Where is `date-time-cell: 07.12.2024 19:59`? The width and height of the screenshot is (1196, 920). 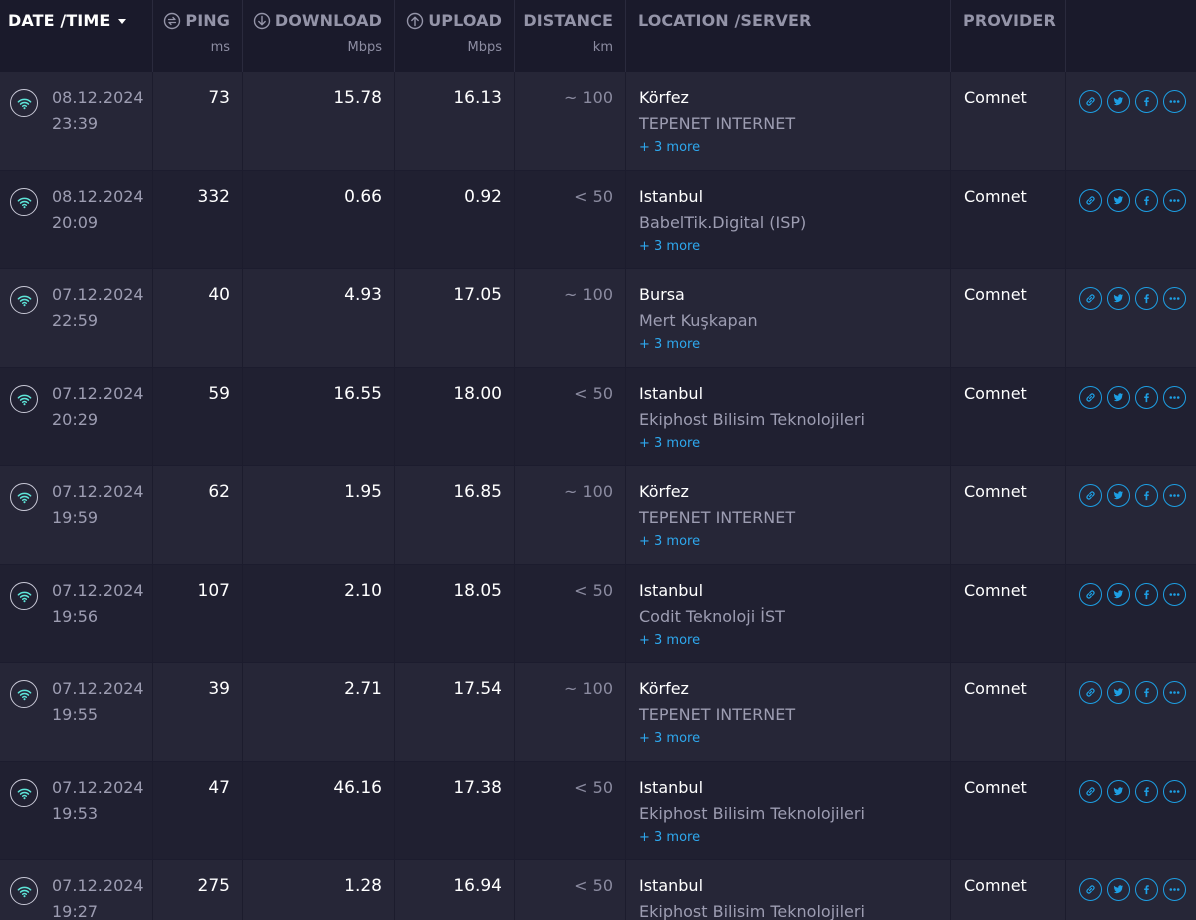 date-time-cell: 07.12.2024 19:59 is located at coordinates (76, 515).